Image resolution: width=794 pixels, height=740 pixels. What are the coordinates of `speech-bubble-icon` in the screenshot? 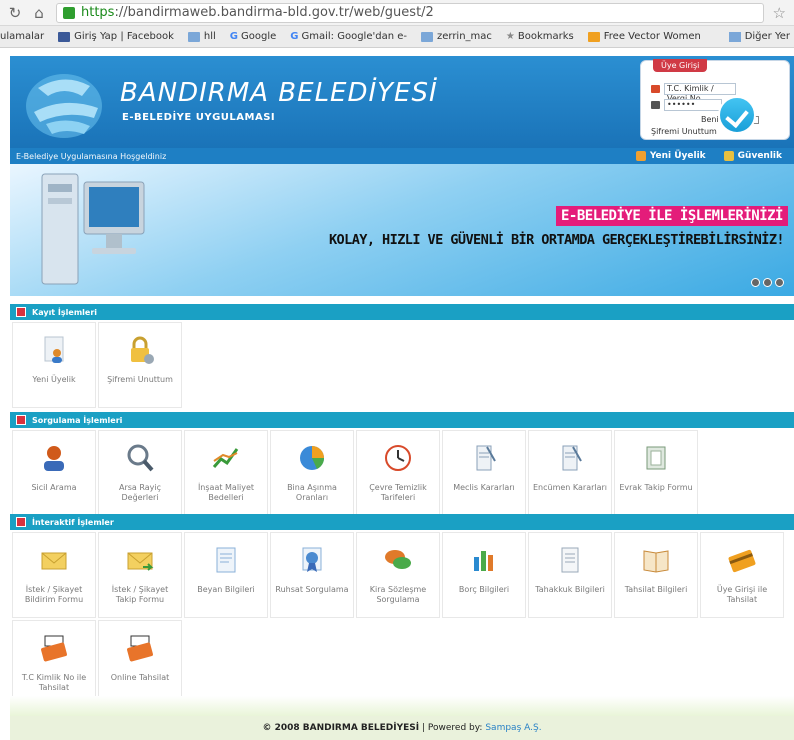 It's located at (398, 559).